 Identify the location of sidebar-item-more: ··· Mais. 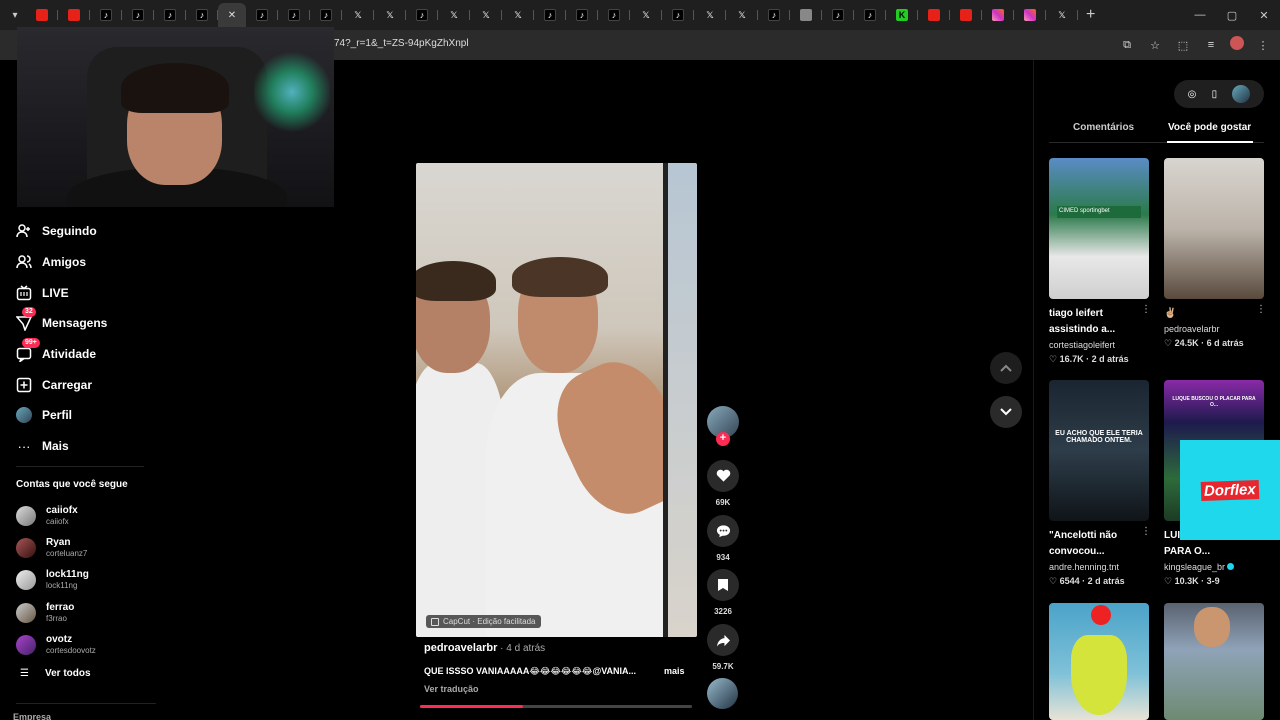
(86, 446).